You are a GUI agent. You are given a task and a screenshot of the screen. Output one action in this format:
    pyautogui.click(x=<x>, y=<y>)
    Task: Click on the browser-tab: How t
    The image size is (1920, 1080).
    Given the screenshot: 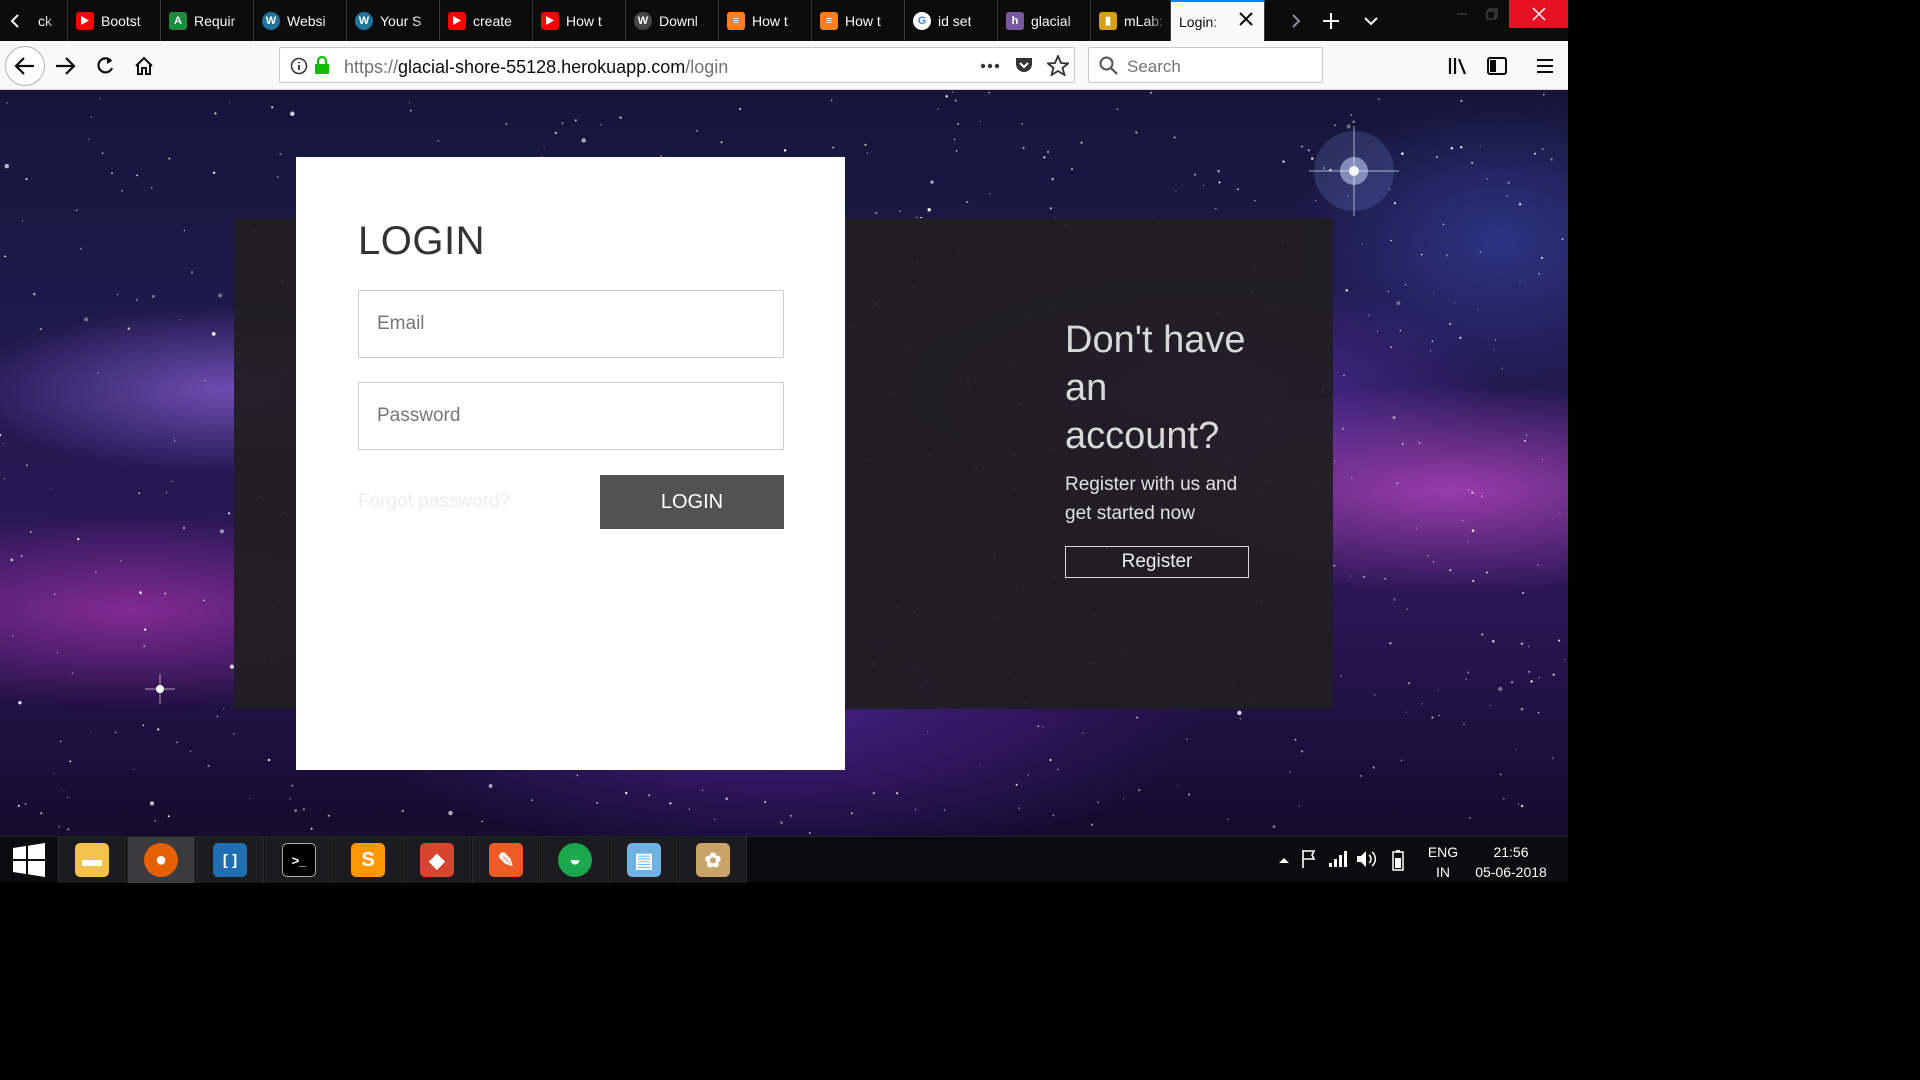 What is the action you would take?
    pyautogui.click(x=579, y=20)
    